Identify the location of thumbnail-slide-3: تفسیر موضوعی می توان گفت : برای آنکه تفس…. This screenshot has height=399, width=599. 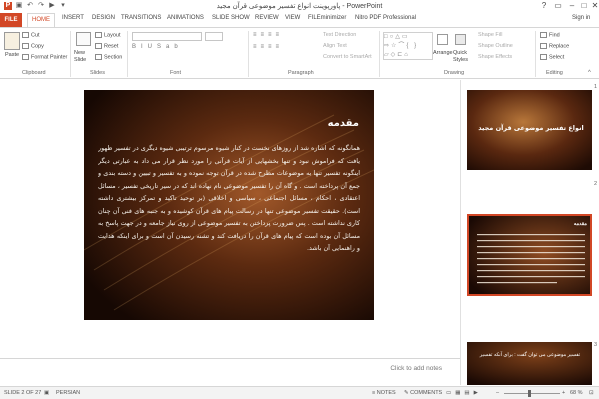
(529, 363).